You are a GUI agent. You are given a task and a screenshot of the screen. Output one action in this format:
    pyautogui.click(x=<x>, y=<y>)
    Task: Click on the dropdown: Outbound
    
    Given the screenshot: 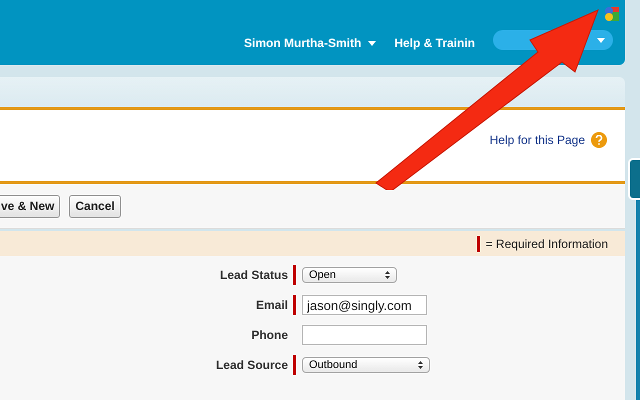 What is the action you would take?
    pyautogui.click(x=366, y=365)
    